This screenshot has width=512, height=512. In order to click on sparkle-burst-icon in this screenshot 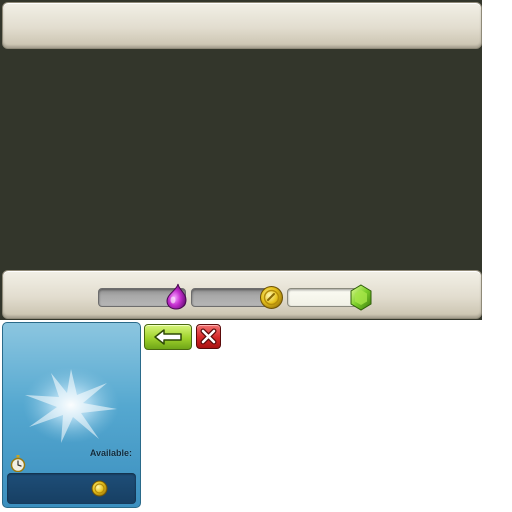, I will do `click(71, 405)`.